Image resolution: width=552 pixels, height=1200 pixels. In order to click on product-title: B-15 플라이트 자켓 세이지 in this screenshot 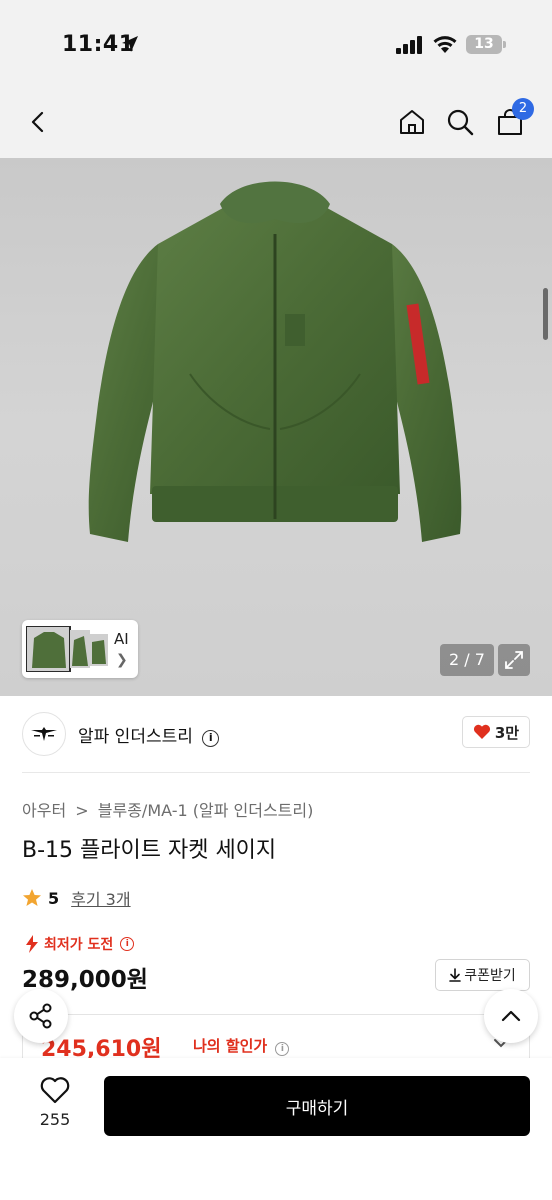, I will do `click(149, 850)`.